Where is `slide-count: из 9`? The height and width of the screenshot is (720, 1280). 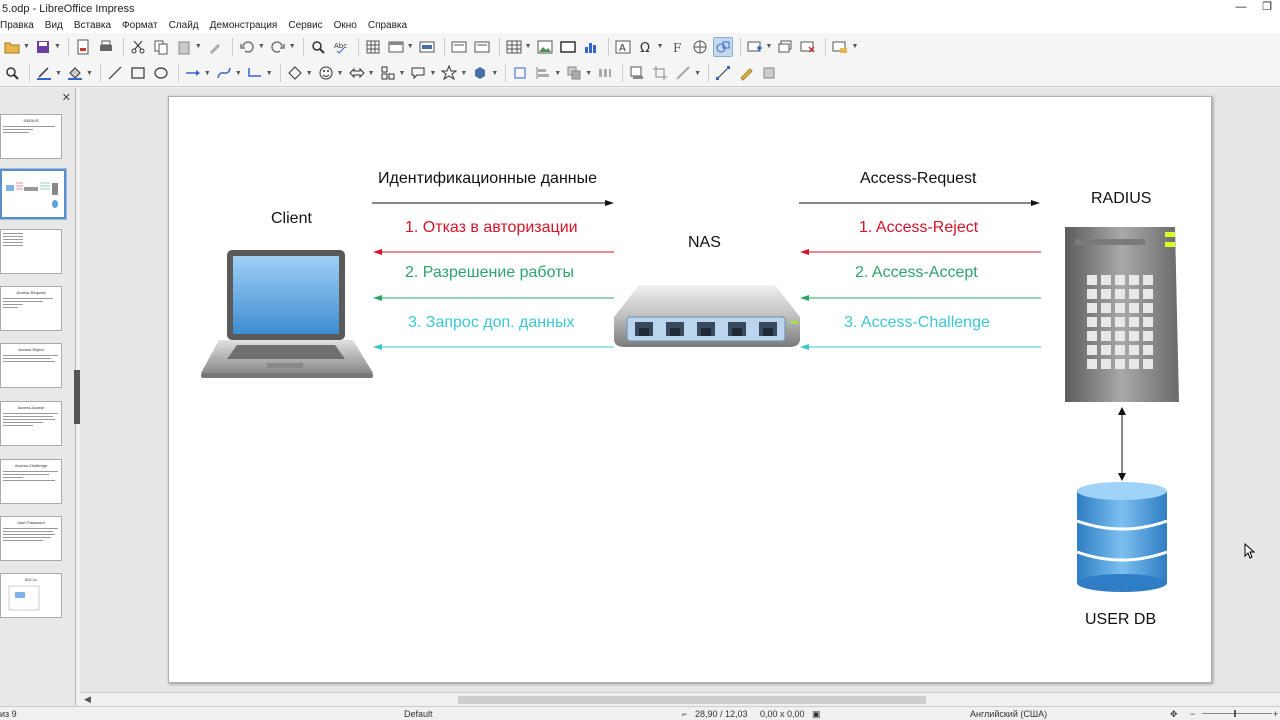 slide-count: из 9 is located at coordinates (8, 714).